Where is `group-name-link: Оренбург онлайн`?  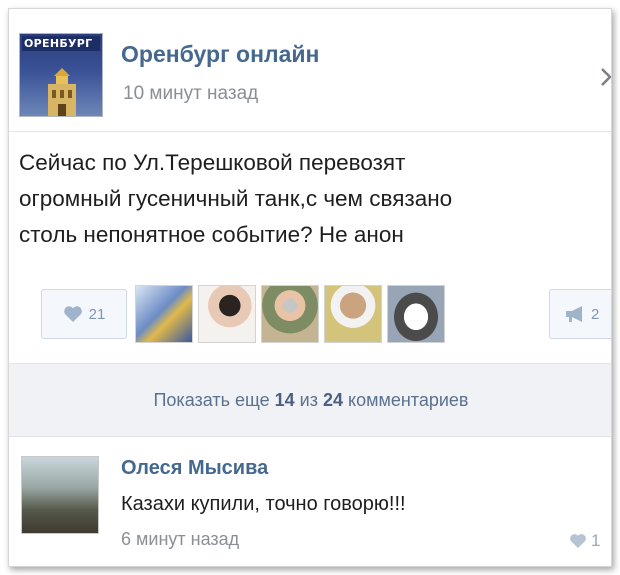
group-name-link: Оренбург онлайн is located at coordinates (220, 54).